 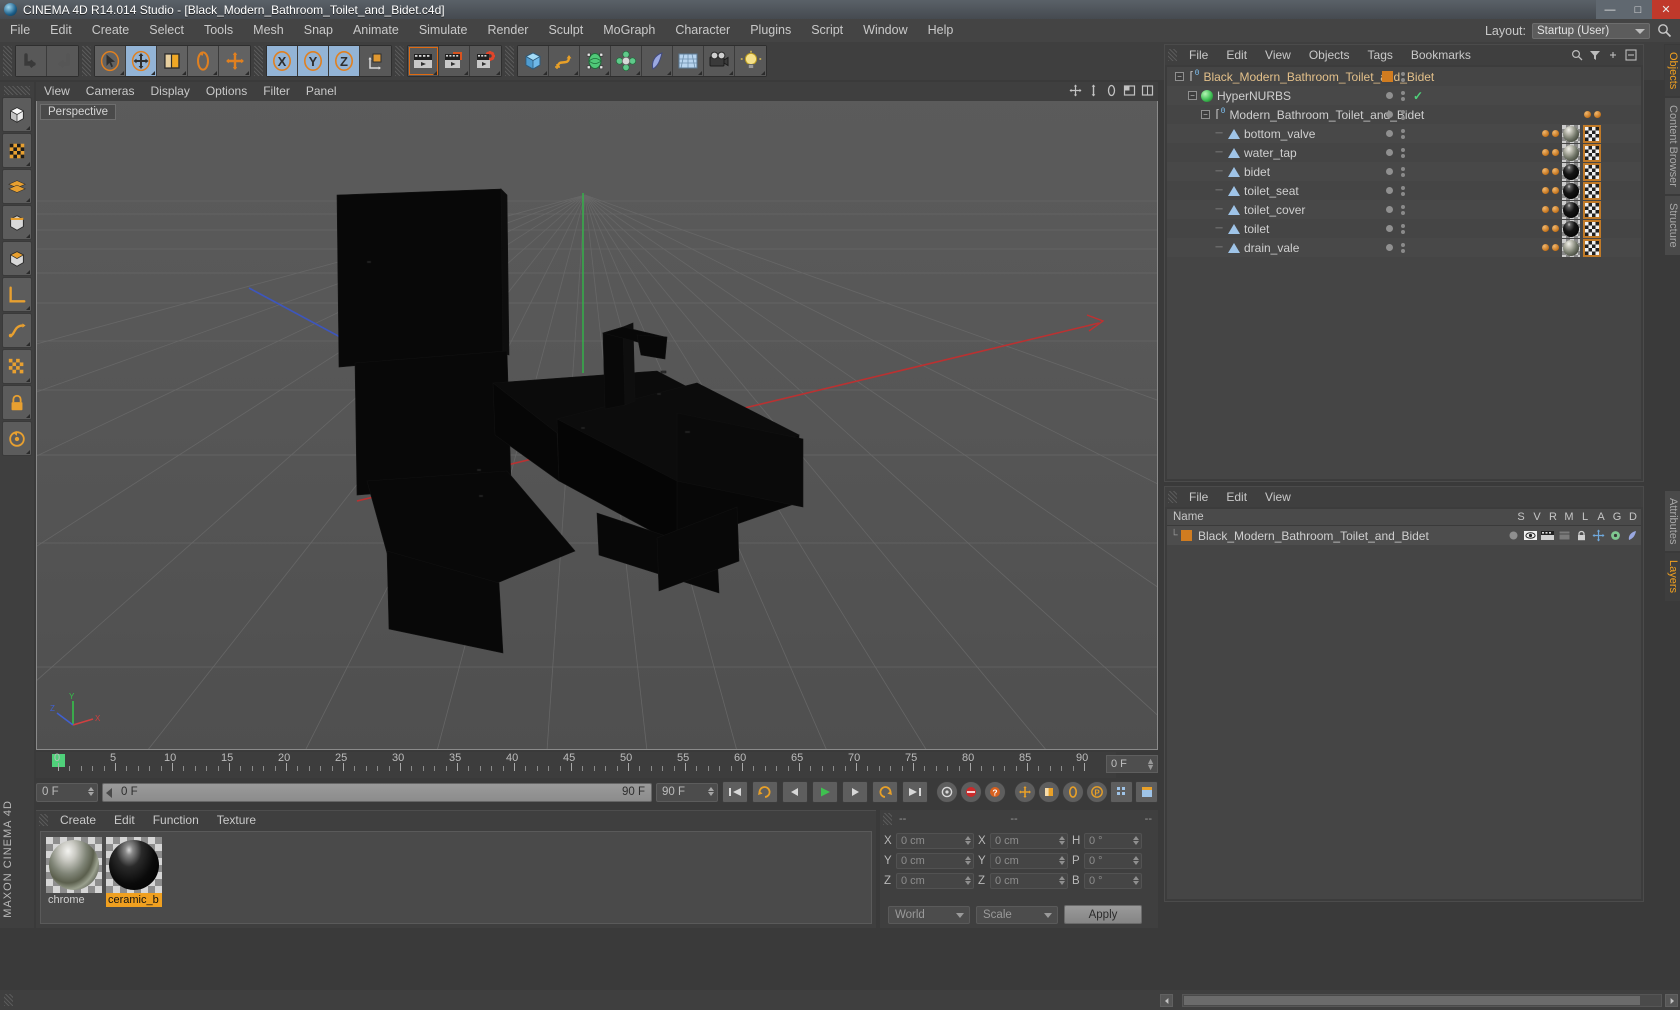 What do you see at coordinates (1017, 914) in the screenshot?
I see `size-mode-select: Scale` at bounding box center [1017, 914].